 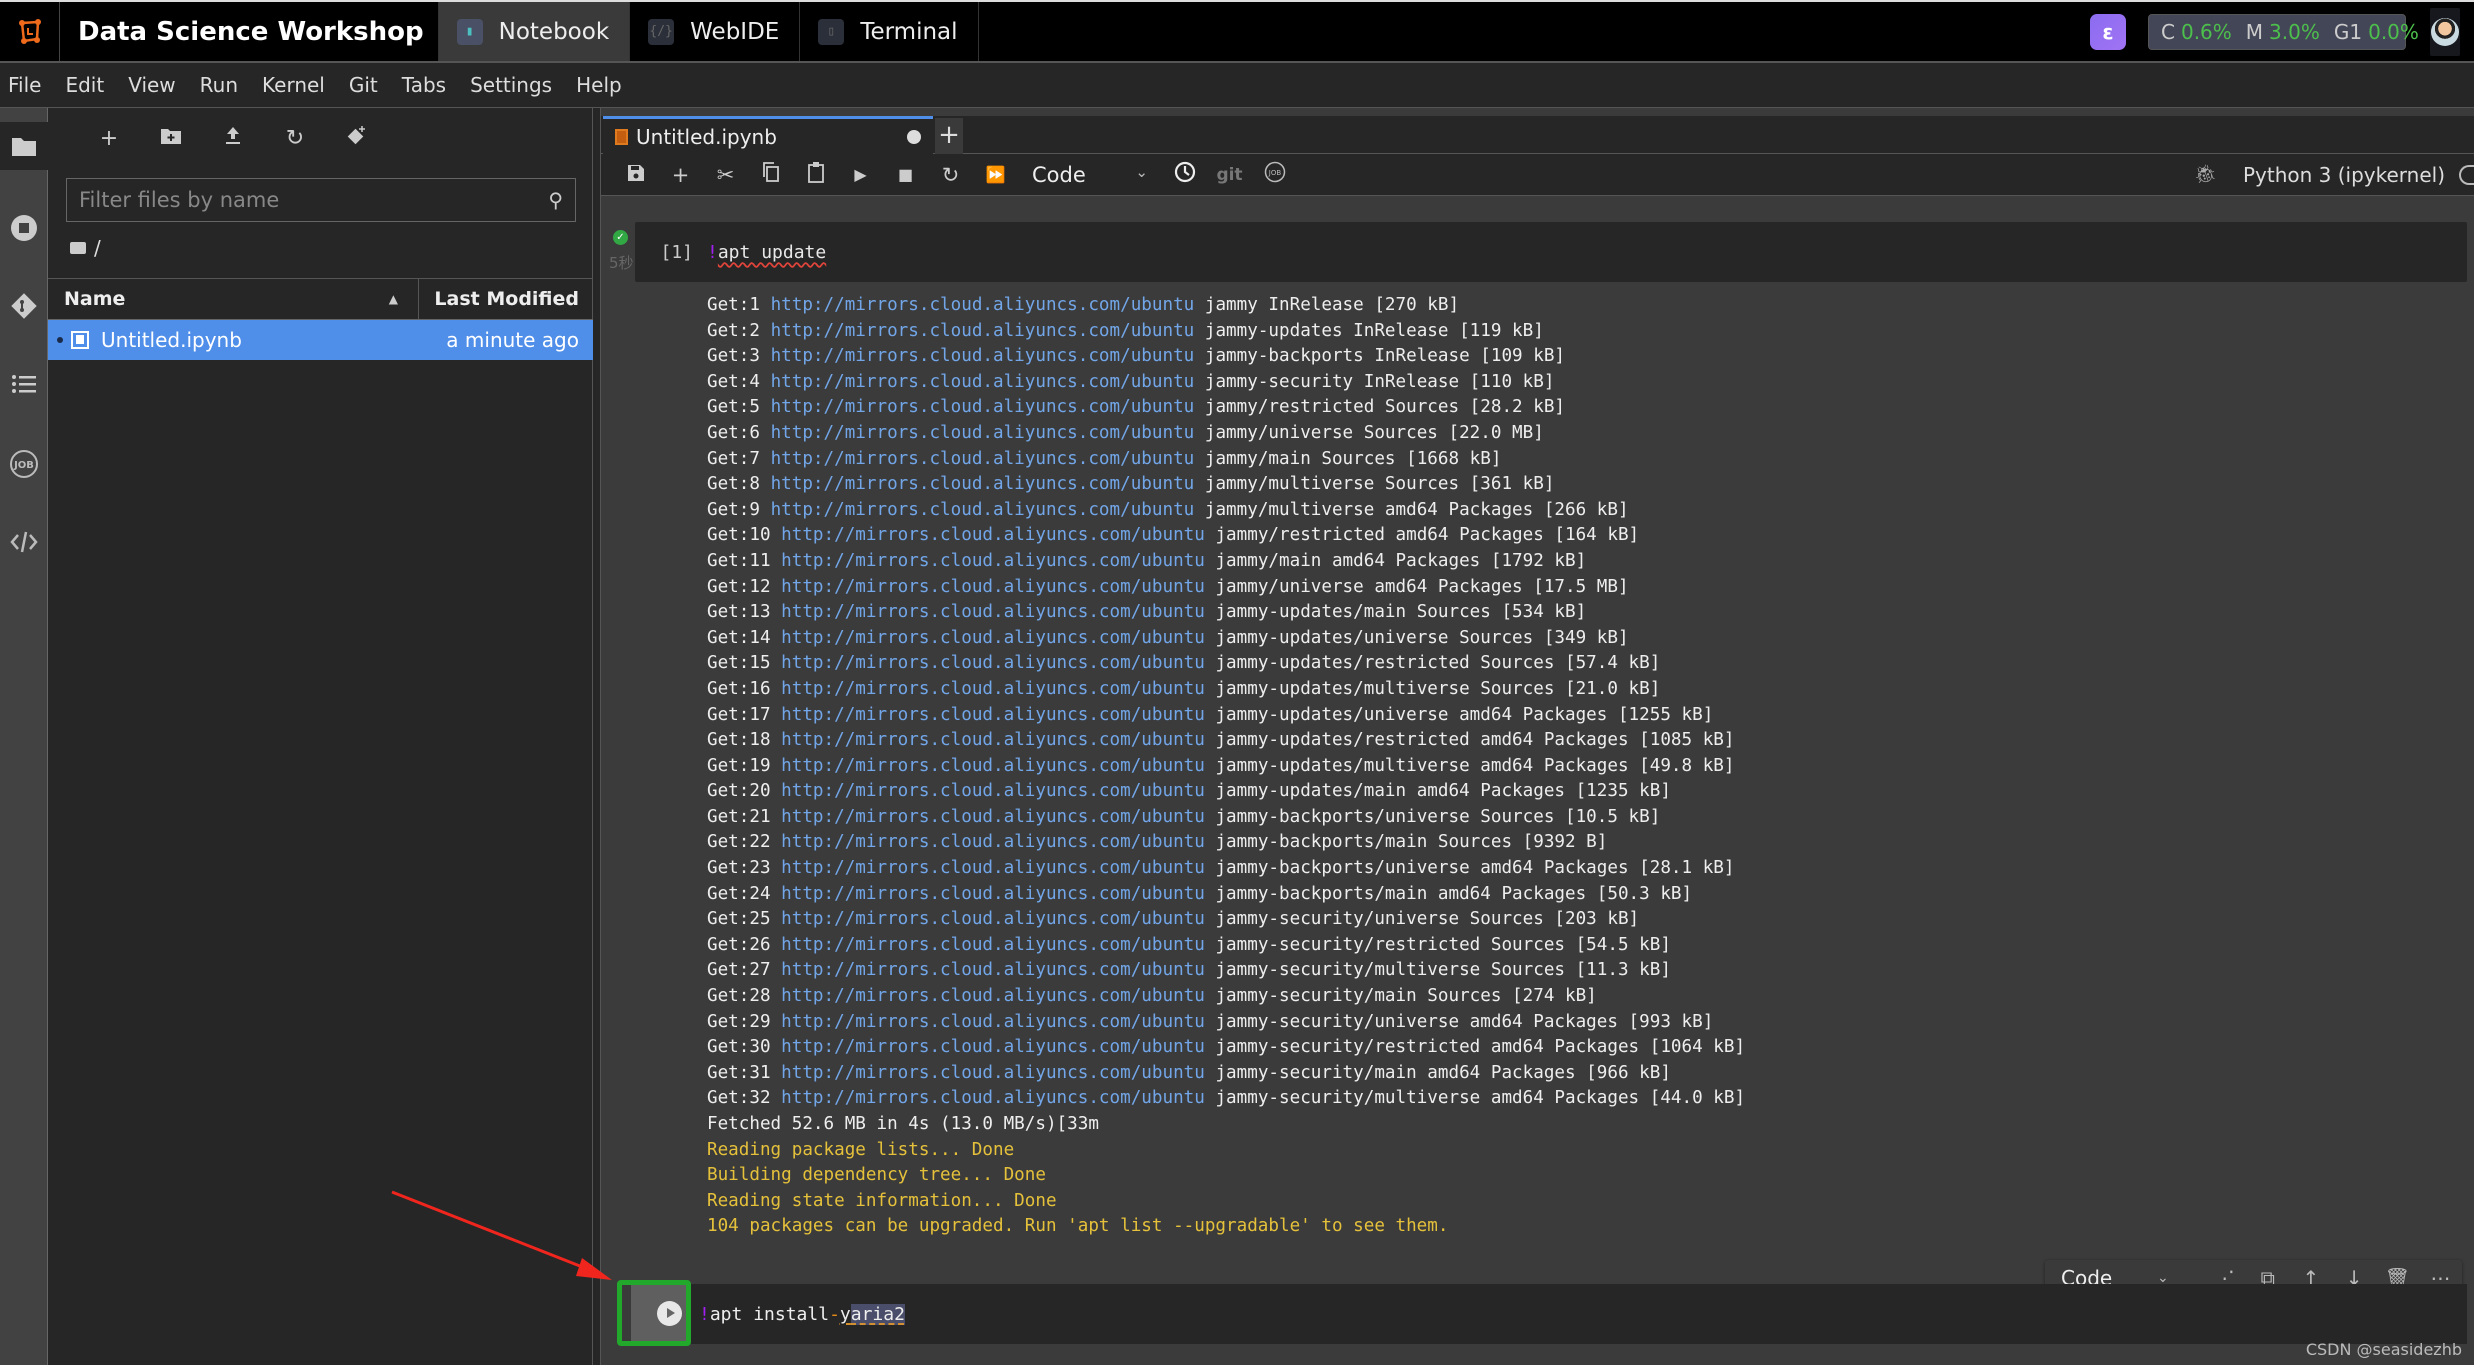 I want to click on history-button, so click(x=1184, y=174).